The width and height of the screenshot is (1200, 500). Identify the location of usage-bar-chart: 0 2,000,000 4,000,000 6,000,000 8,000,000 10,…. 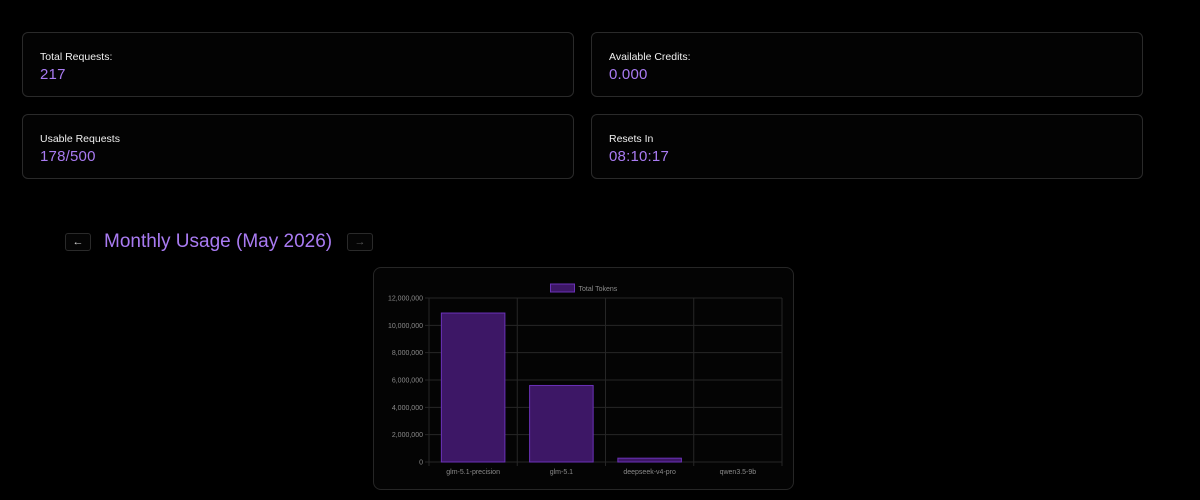
(585, 379).